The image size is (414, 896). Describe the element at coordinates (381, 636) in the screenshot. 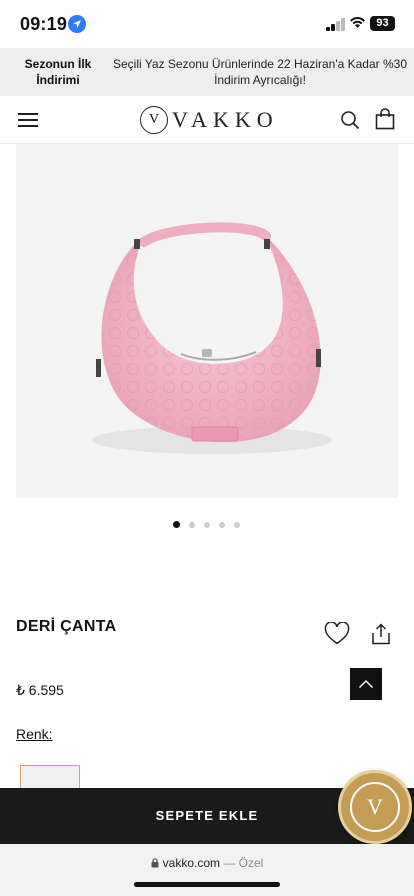

I see `share-icon` at that location.